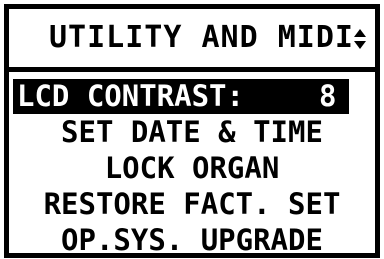  What do you see at coordinates (360, 39) in the screenshot?
I see `up-down-arrows-icon` at bounding box center [360, 39].